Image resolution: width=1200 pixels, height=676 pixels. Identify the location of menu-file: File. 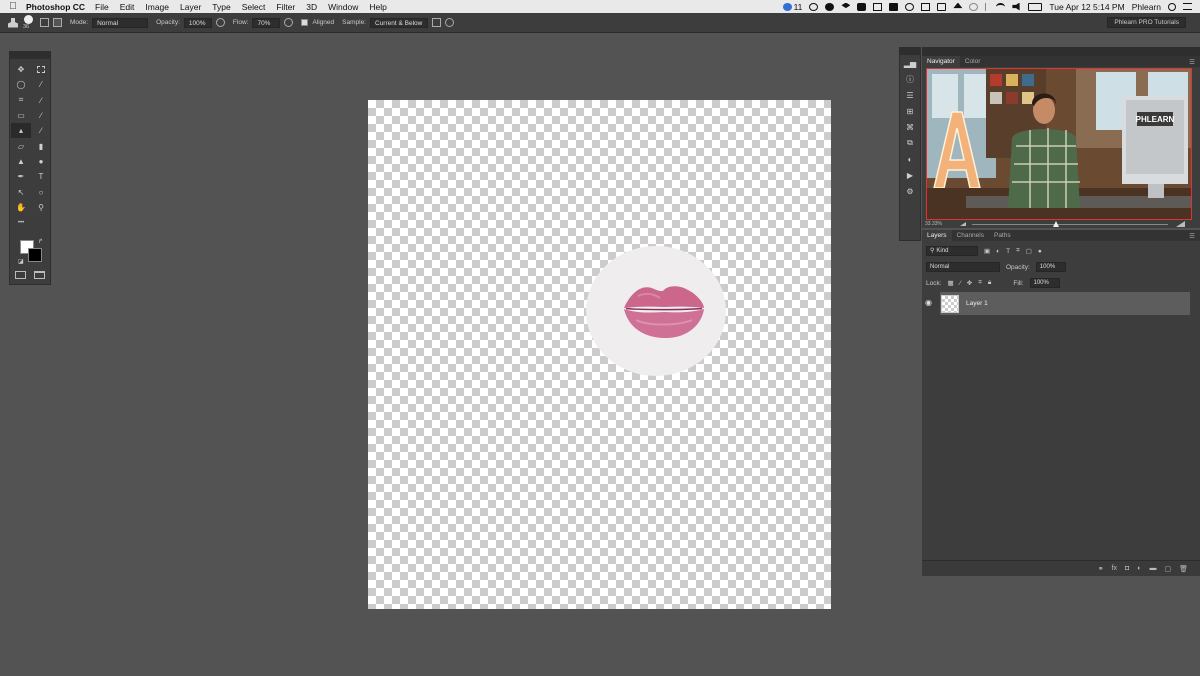
(102, 7).